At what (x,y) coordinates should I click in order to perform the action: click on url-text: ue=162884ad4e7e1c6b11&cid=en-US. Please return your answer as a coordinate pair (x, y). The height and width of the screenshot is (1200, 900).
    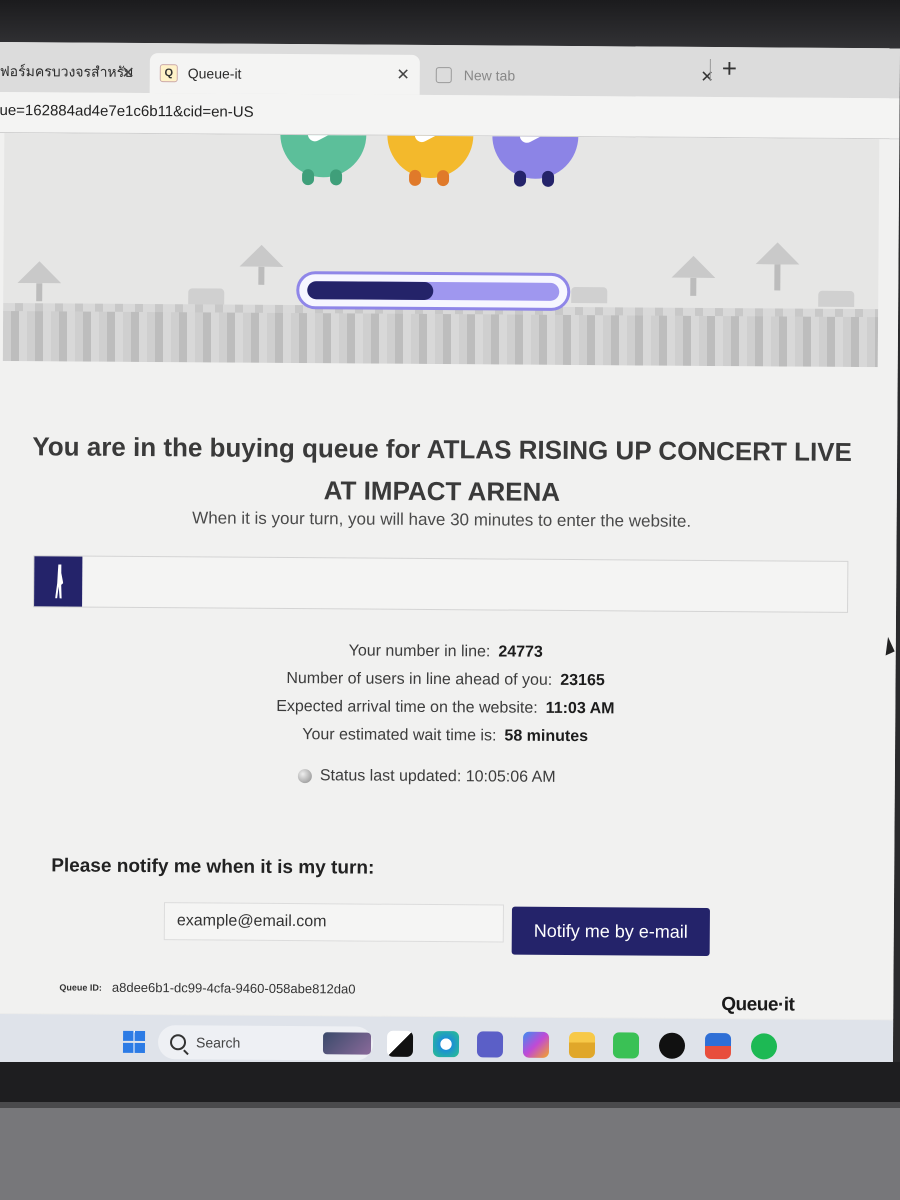
    Looking at the image, I should click on (127, 111).